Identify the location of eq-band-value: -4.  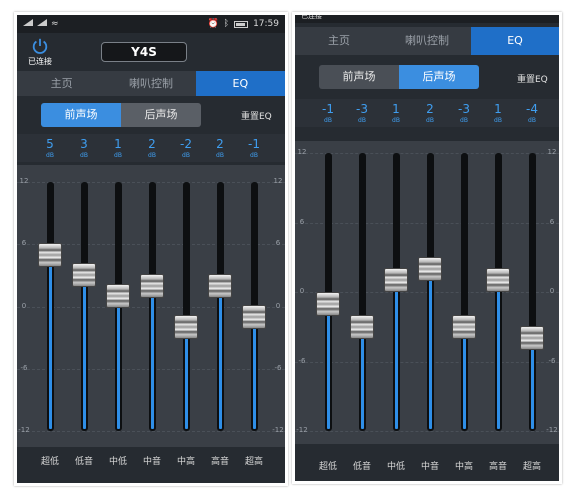
(532, 109).